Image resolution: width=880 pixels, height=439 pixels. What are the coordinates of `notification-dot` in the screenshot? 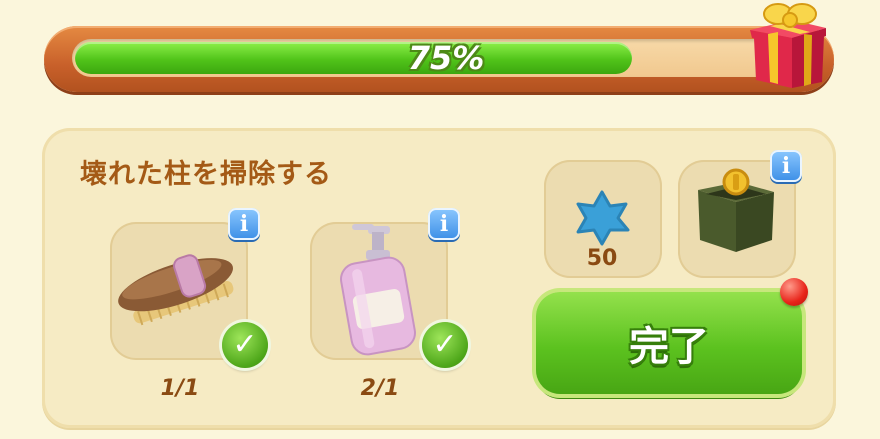 It's located at (794, 292).